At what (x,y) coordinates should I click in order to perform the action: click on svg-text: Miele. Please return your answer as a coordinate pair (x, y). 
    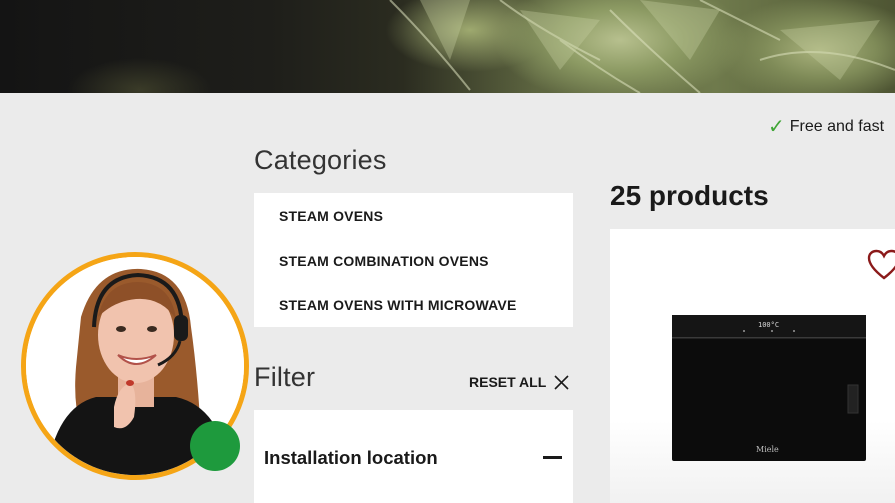
    Looking at the image, I should click on (767, 449).